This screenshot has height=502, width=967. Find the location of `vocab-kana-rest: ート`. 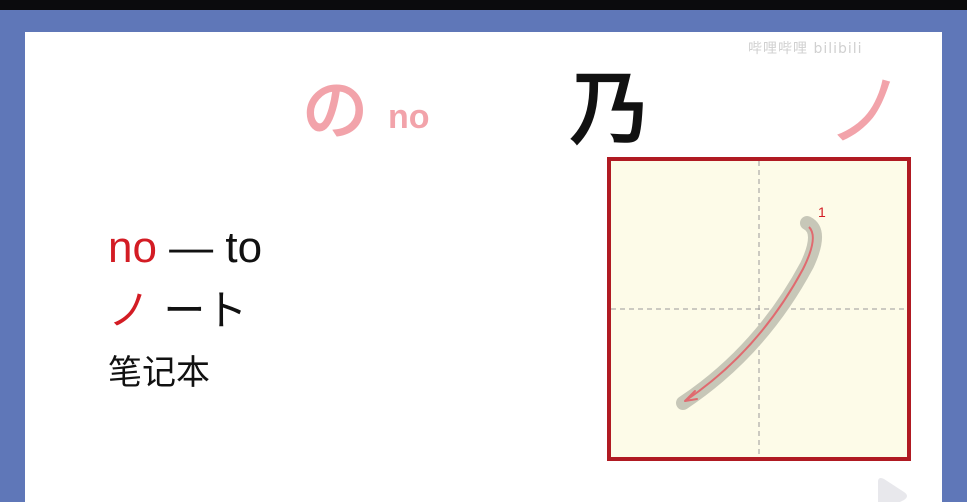

vocab-kana-rest: ート is located at coordinates (199, 310).